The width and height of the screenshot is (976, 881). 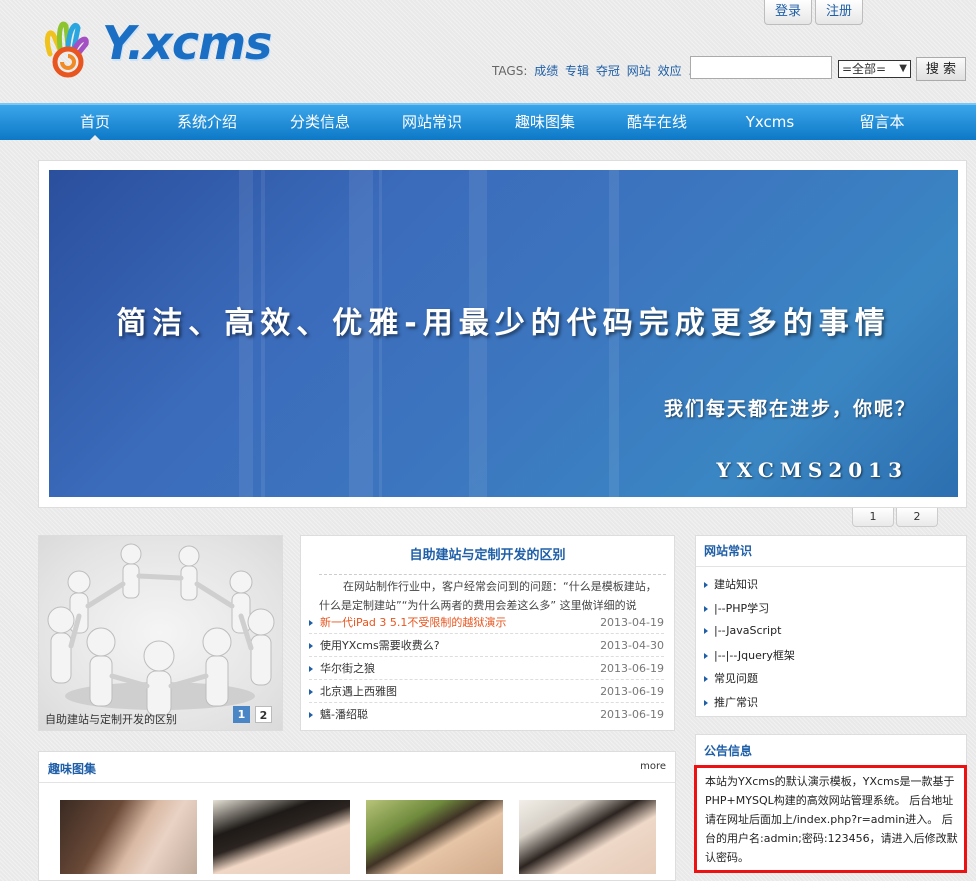 What do you see at coordinates (941, 69) in the screenshot?
I see `search-button: 搜 索` at bounding box center [941, 69].